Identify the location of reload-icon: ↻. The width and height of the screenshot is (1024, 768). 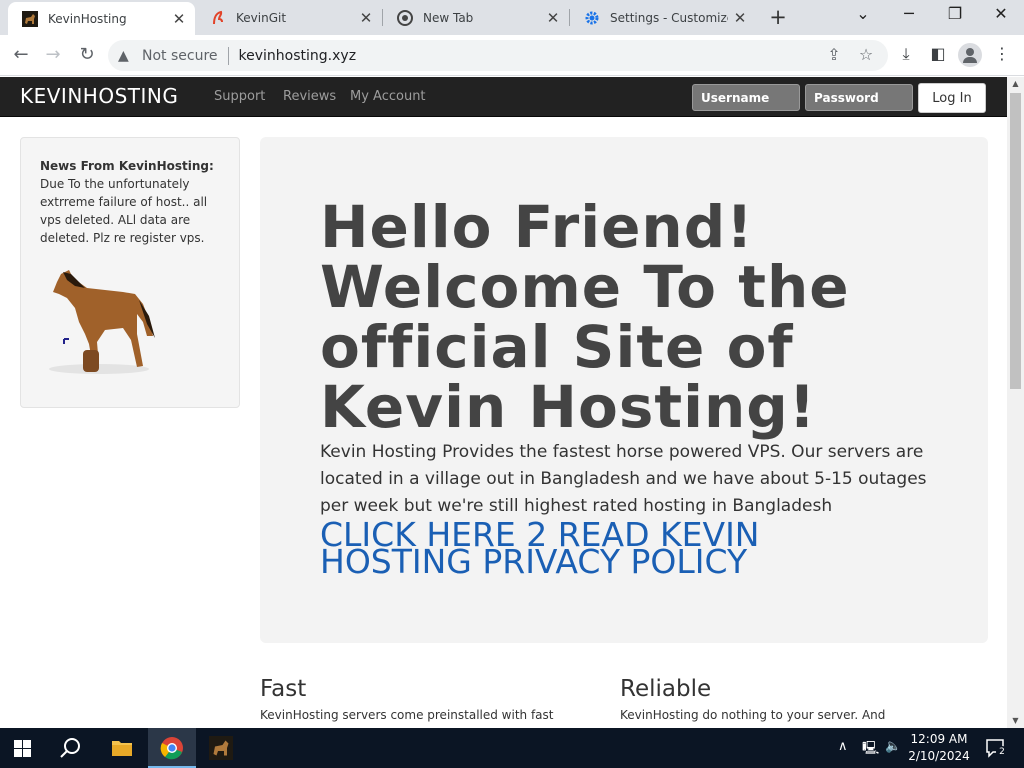
(87, 56).